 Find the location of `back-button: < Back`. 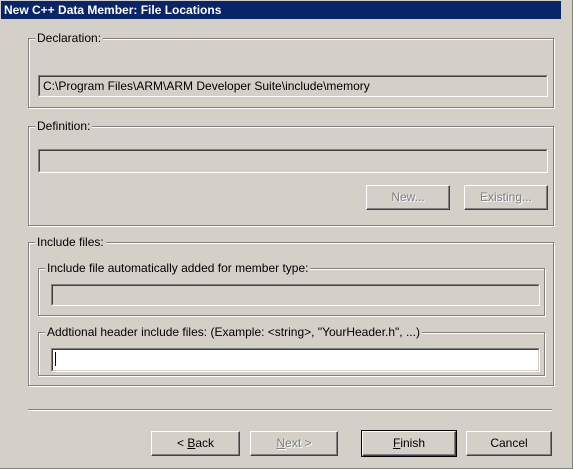

back-button: < Back is located at coordinates (195, 443).